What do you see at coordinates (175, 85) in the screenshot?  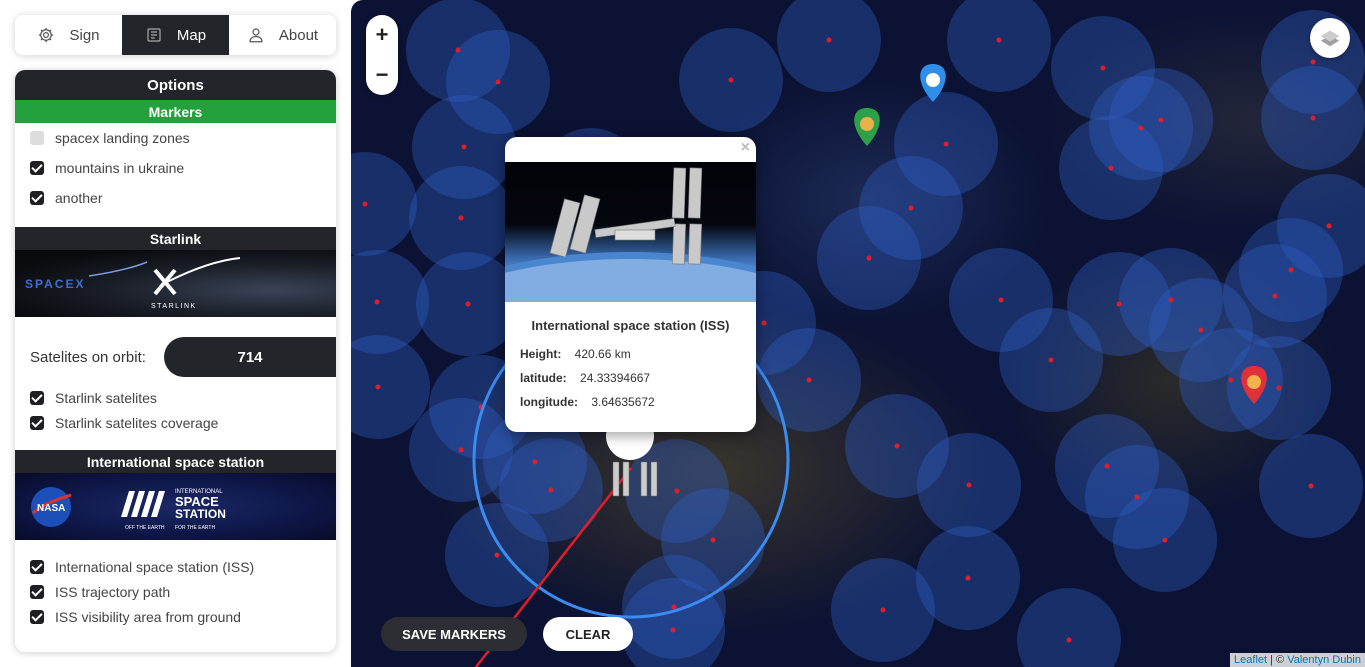 I see `panel-title: Options` at bounding box center [175, 85].